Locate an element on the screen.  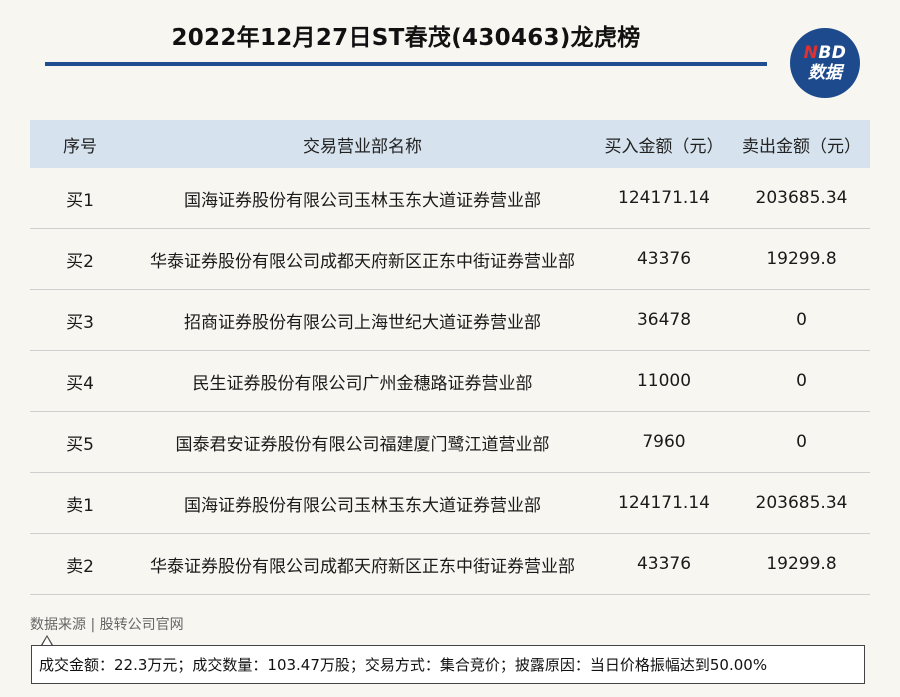
logo-text-nbd: NBD is located at coordinates (825, 52).